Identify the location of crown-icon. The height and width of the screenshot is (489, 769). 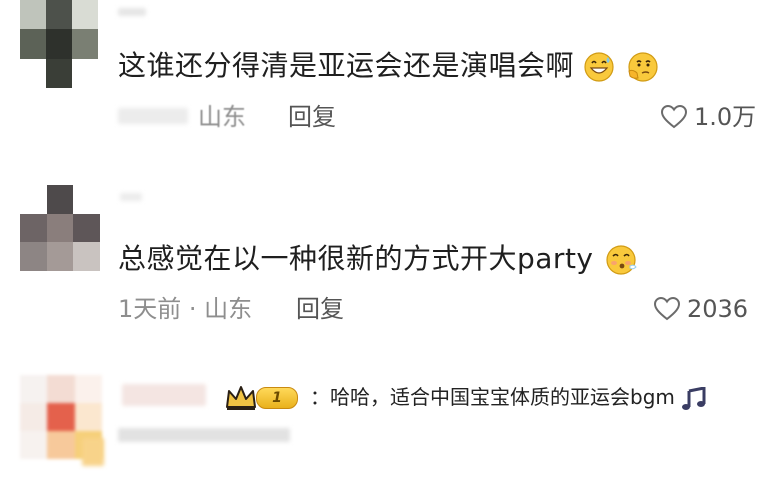
(241, 398).